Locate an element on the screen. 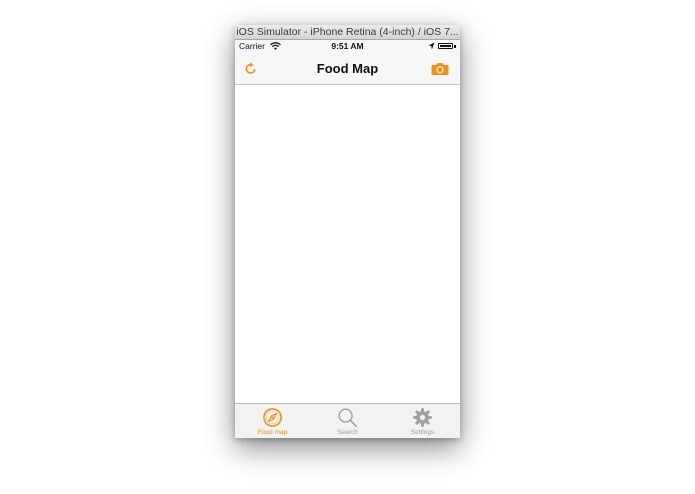 This screenshot has height=494, width=695. camera-icon is located at coordinates (440, 69).